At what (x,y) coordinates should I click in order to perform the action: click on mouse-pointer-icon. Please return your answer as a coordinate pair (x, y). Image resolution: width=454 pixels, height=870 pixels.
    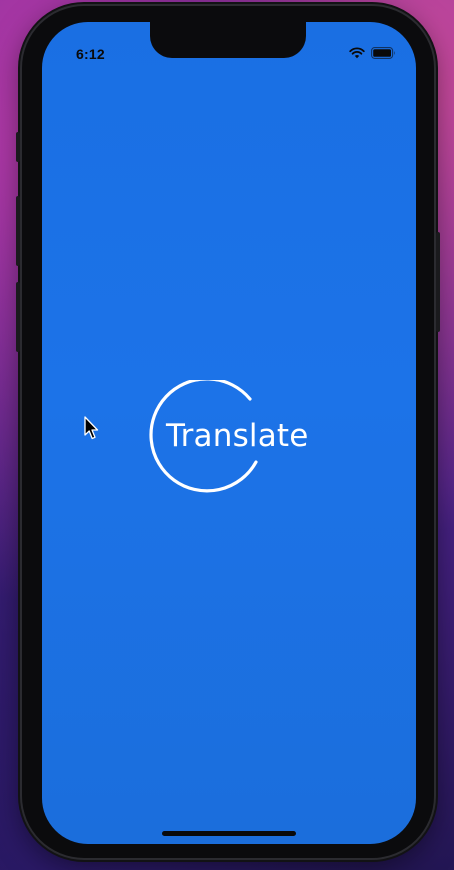
    Looking at the image, I should click on (92, 431).